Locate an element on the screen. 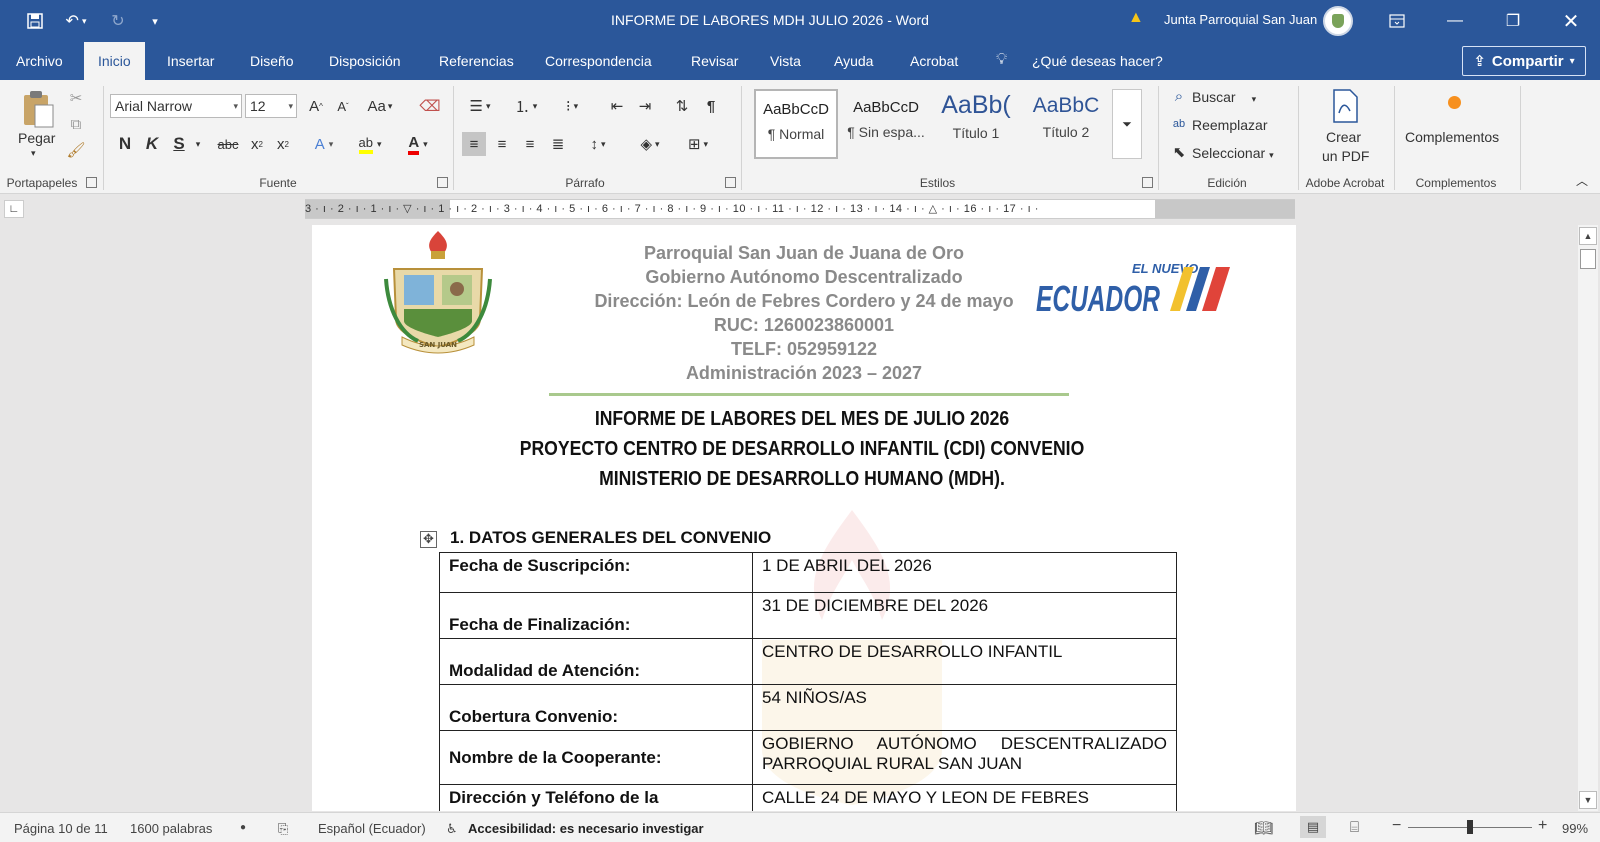 The image size is (1600, 842). highlight-icon: ab ▾ is located at coordinates (370, 144).